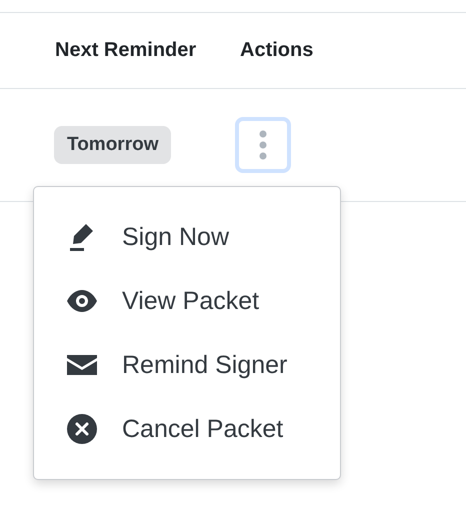 The width and height of the screenshot is (466, 518). Describe the element at coordinates (82, 429) in the screenshot. I see `close-icon` at that location.